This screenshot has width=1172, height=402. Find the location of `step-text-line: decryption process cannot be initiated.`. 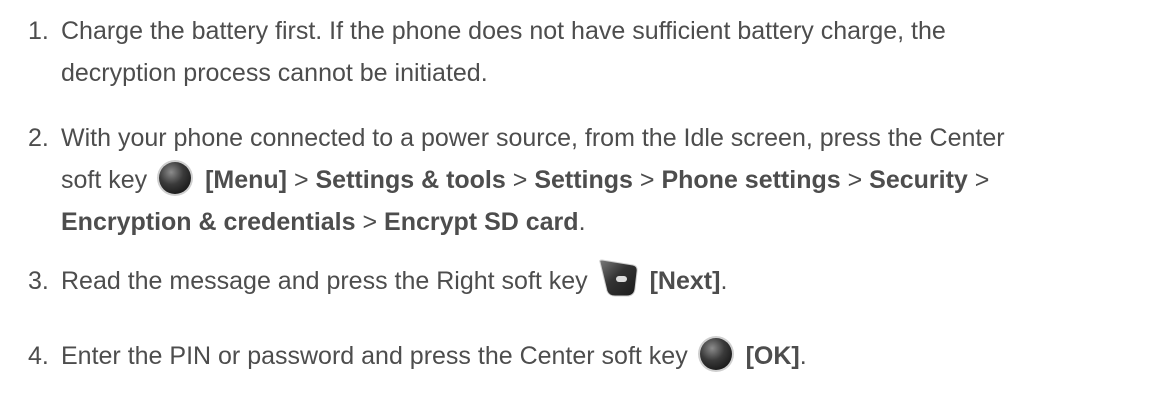

step-text-line: decryption process cannot be initiated. is located at coordinates (274, 73).